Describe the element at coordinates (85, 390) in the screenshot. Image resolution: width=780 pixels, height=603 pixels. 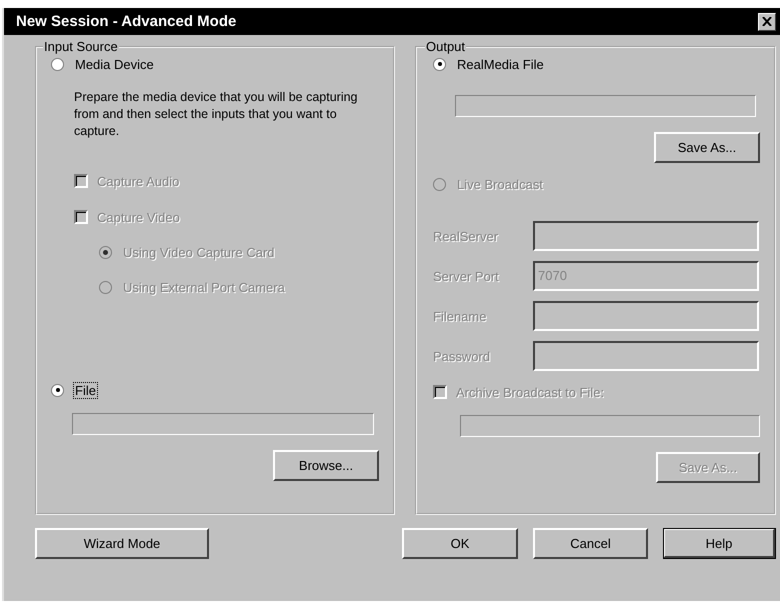
I see `option-label: File` at that location.